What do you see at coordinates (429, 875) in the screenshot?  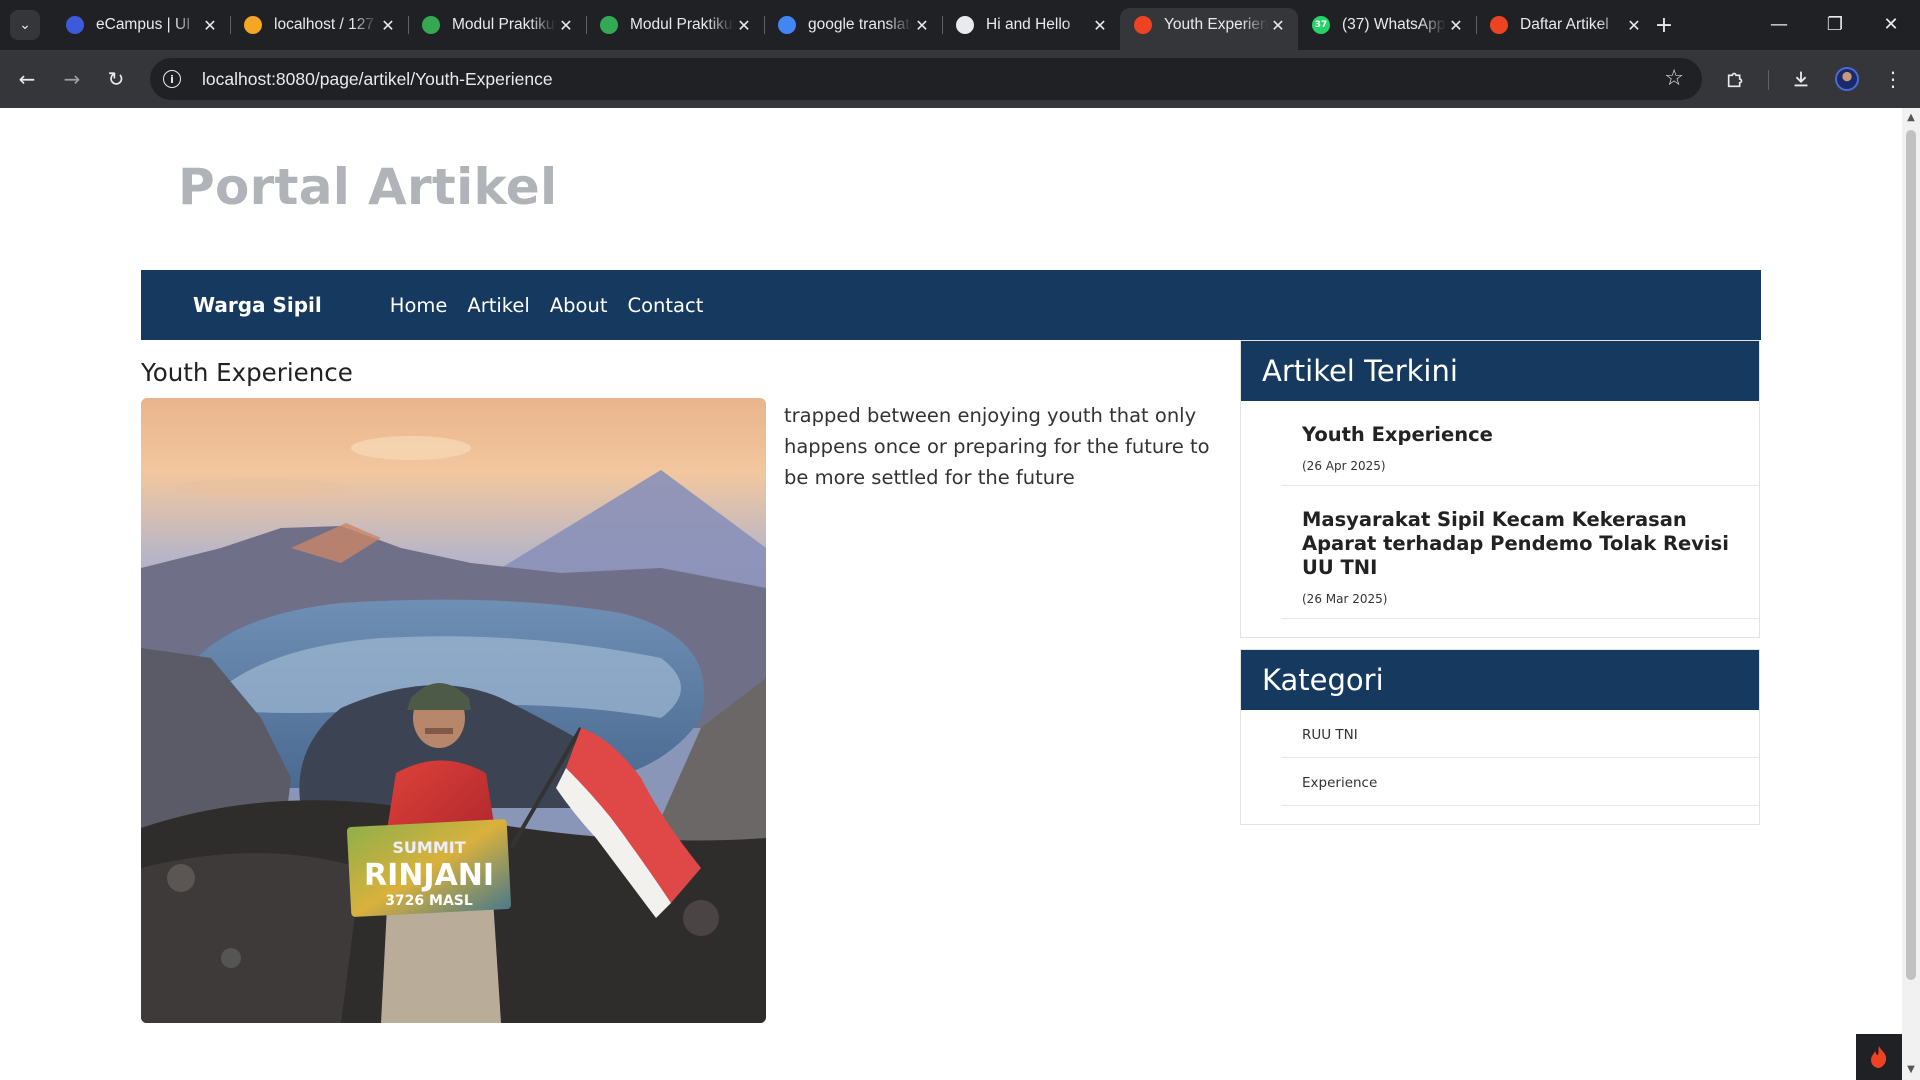 I see `photo-sign-line2: RINJANI` at bounding box center [429, 875].